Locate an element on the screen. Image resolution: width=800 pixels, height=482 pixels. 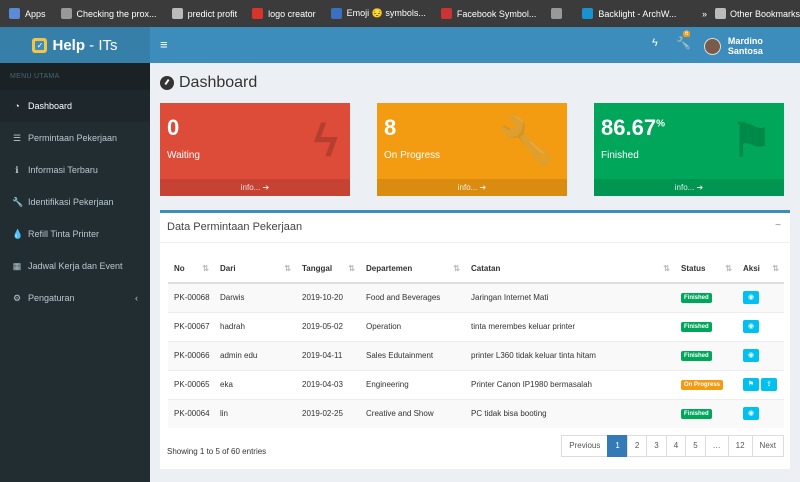
stat-unit: % is located at coordinates (660, 124).